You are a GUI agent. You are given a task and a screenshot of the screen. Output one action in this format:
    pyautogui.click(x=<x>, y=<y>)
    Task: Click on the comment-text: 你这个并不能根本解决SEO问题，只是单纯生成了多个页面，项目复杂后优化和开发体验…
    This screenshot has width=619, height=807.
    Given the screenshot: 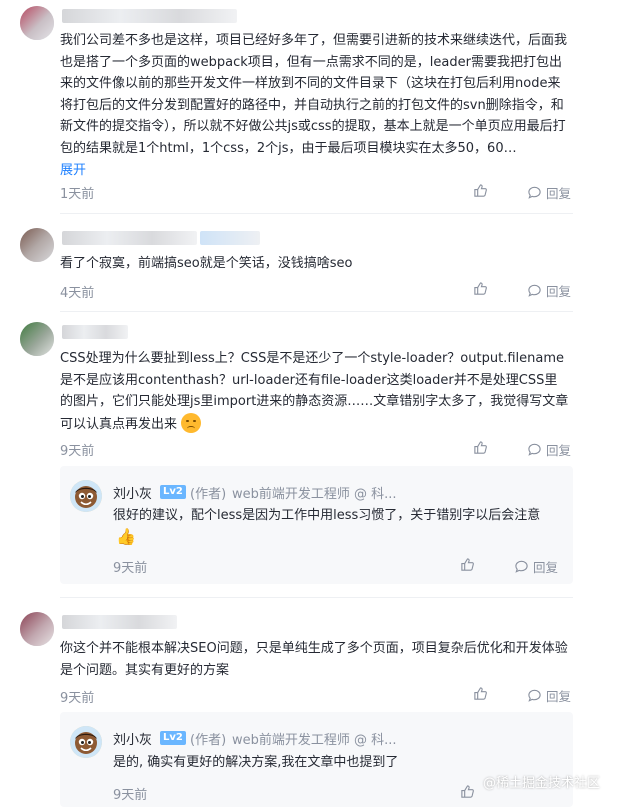 What is the action you would take?
    pyautogui.click(x=314, y=659)
    